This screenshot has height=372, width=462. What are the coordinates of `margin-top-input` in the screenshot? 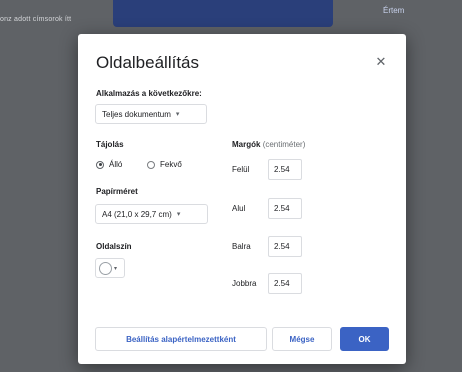 It's located at (285, 169).